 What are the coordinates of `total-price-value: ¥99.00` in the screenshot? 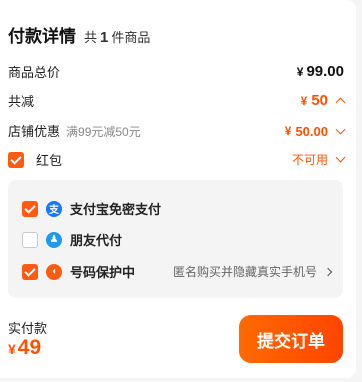 It's located at (320, 71).